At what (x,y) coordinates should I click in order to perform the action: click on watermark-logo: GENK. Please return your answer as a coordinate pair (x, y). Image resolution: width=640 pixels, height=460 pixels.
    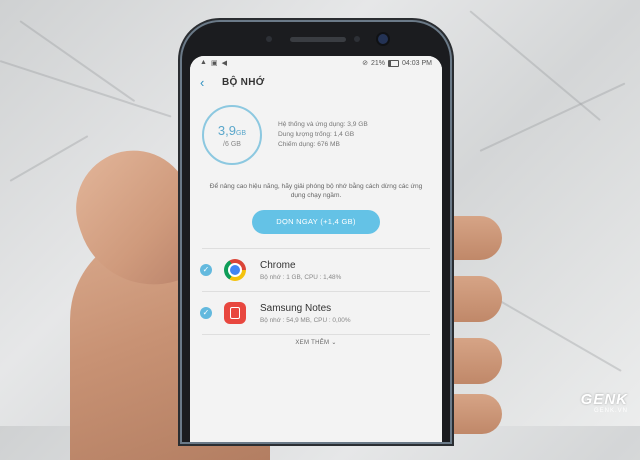
    Looking at the image, I should click on (604, 399).